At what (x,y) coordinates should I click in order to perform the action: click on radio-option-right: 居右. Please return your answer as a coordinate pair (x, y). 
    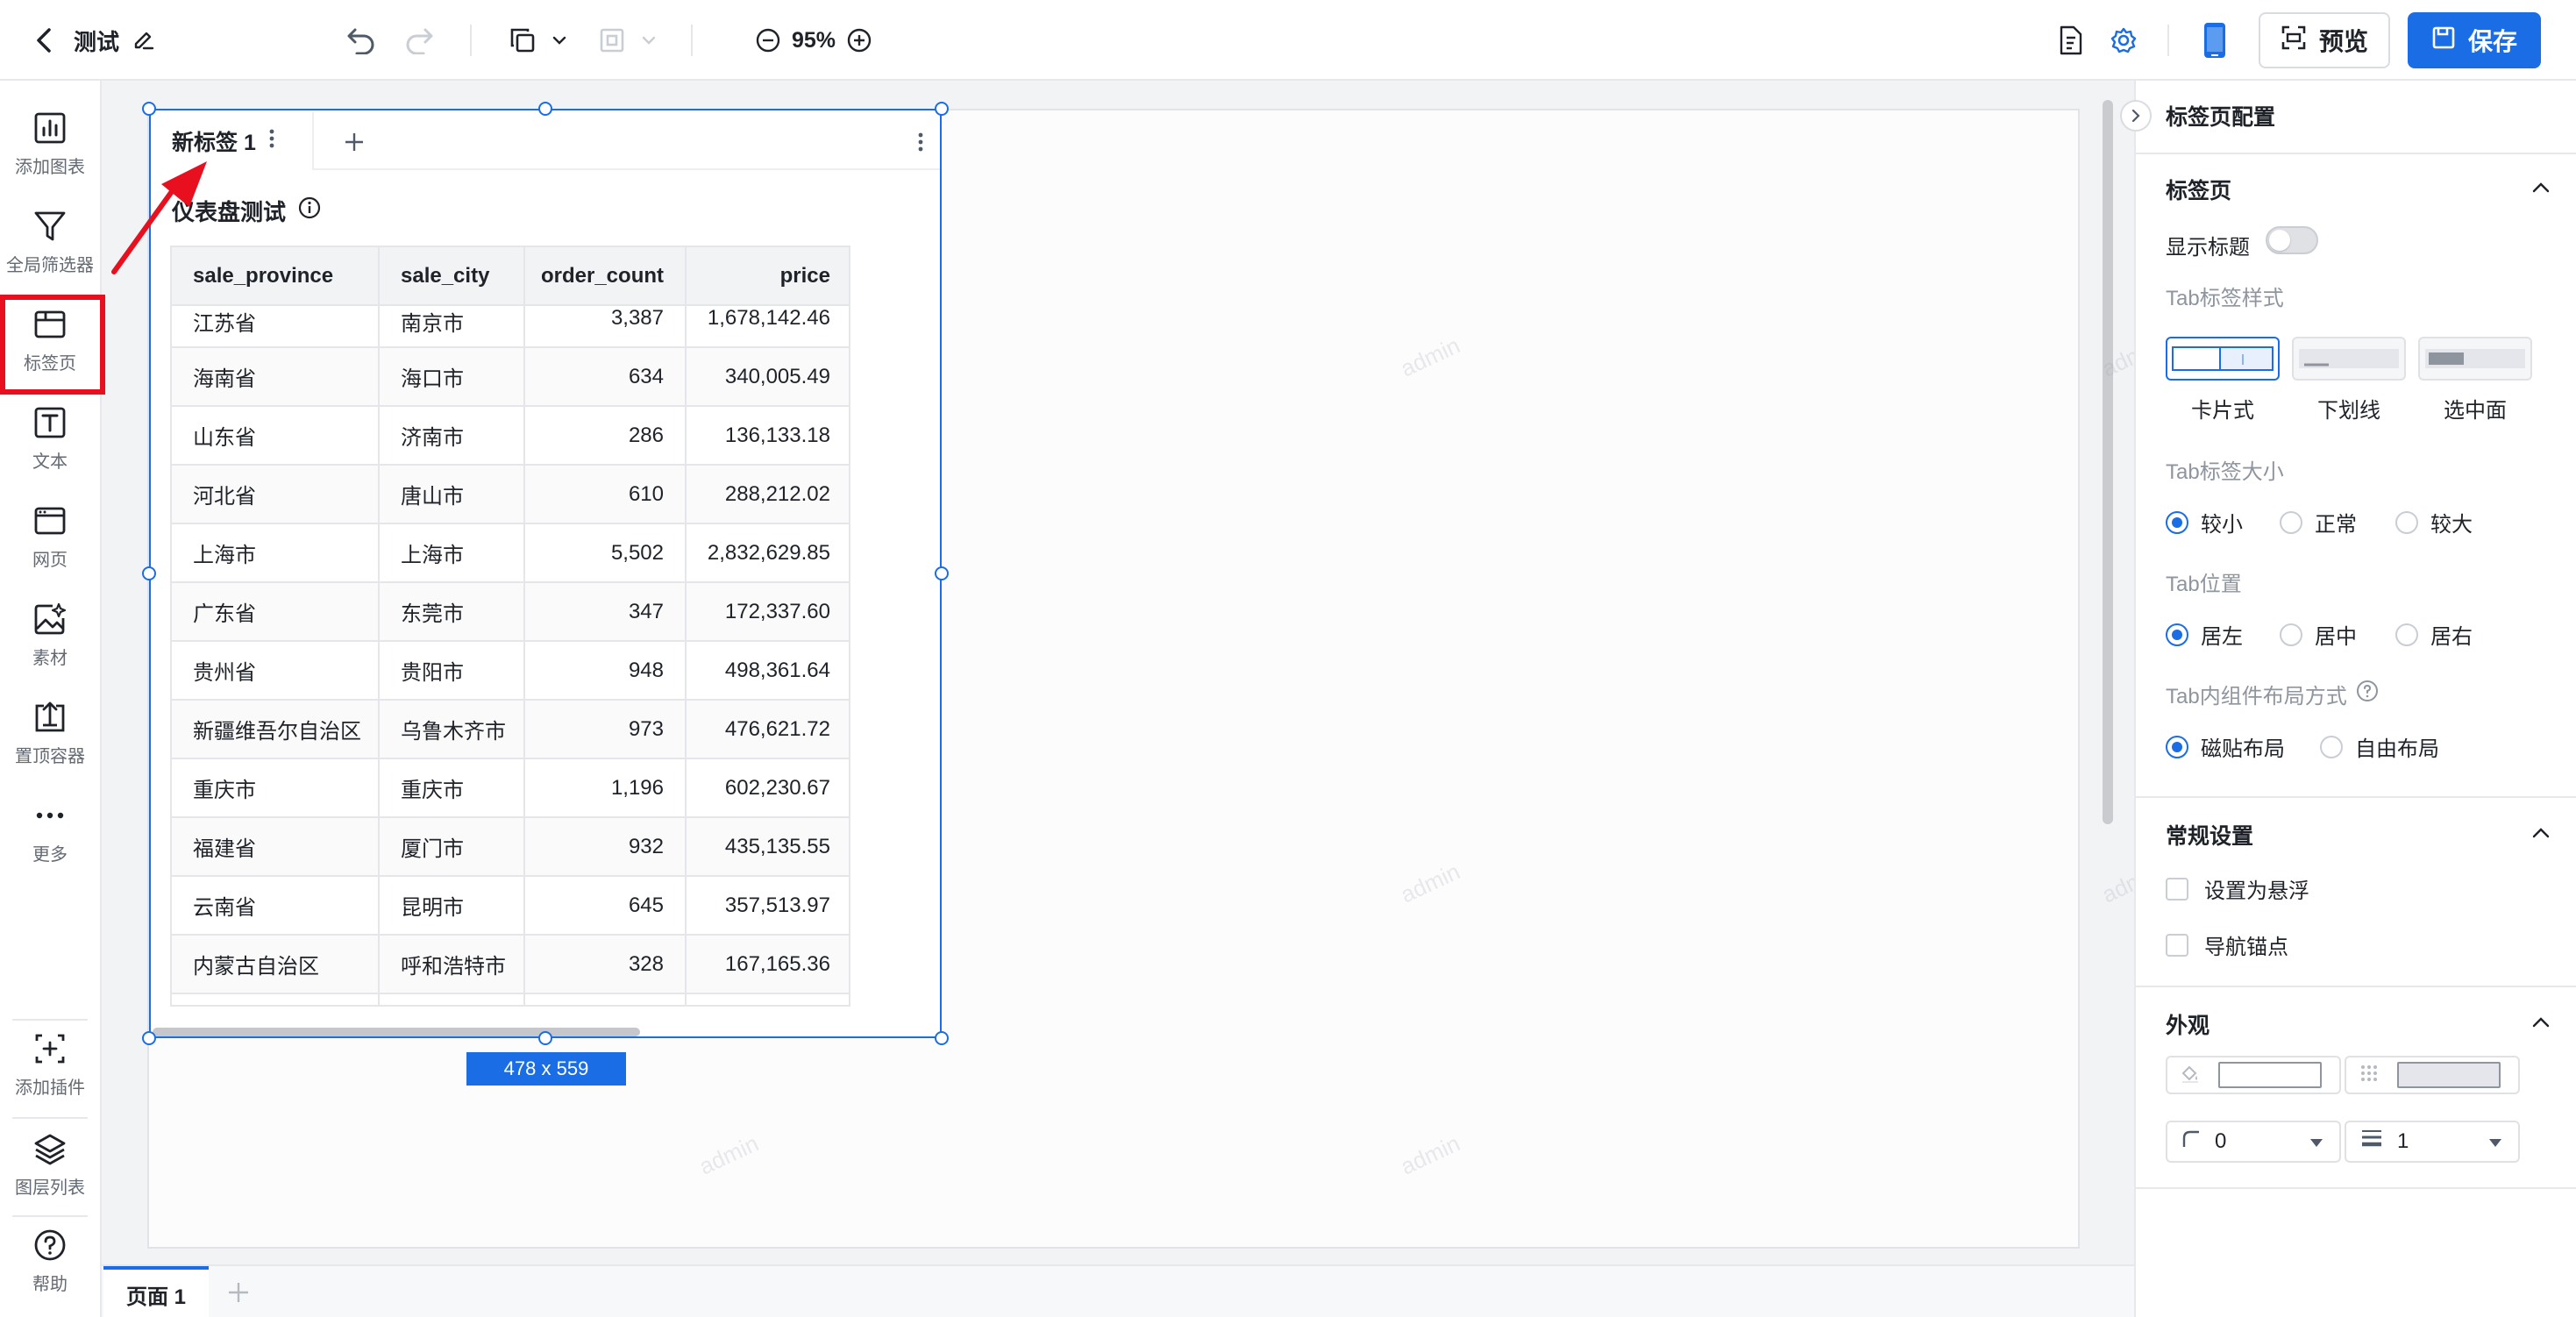
    Looking at the image, I should click on (2434, 634).